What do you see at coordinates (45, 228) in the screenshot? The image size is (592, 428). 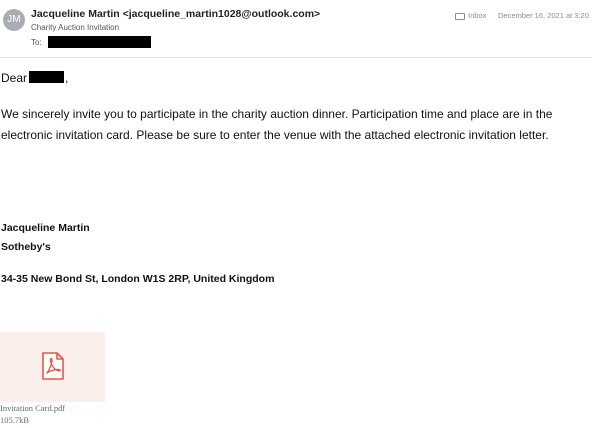 I see `signature-name: Jacqueline Martin` at bounding box center [45, 228].